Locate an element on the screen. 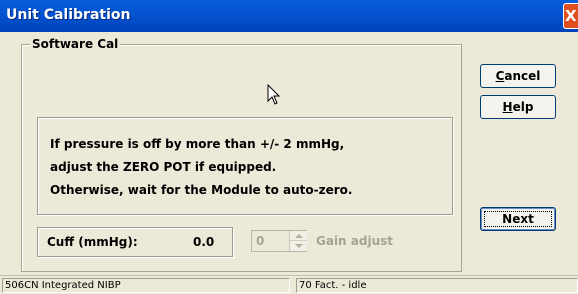 This screenshot has width=578, height=294. group-legend: Software Cal is located at coordinates (75, 44).